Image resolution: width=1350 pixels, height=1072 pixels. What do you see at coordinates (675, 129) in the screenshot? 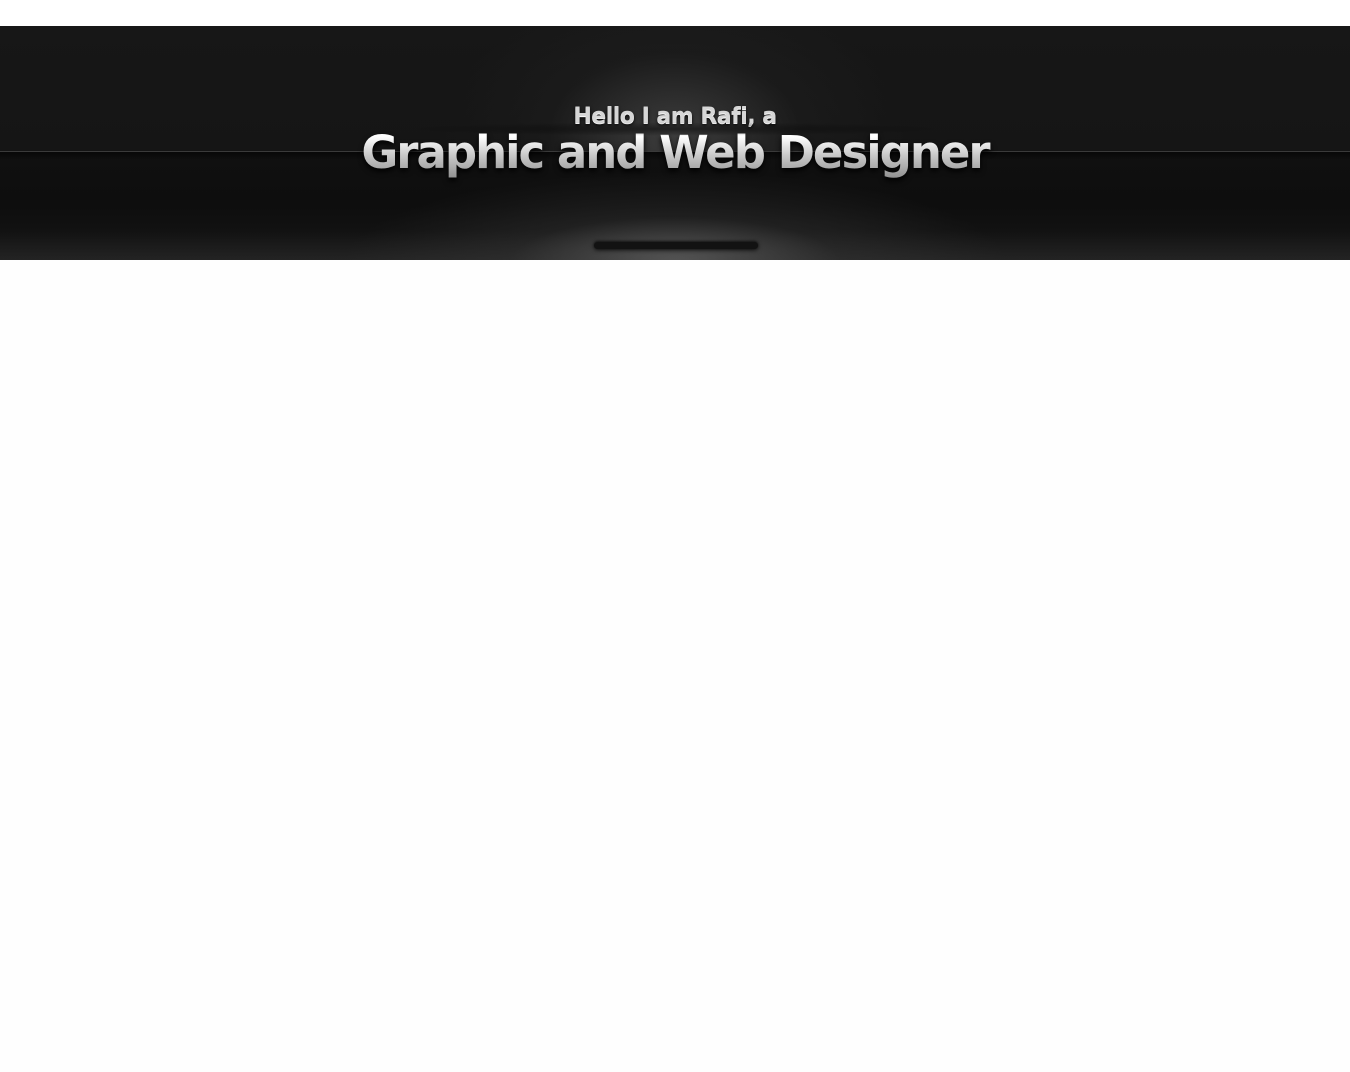
I see `headline-reflection-shadow` at bounding box center [675, 129].